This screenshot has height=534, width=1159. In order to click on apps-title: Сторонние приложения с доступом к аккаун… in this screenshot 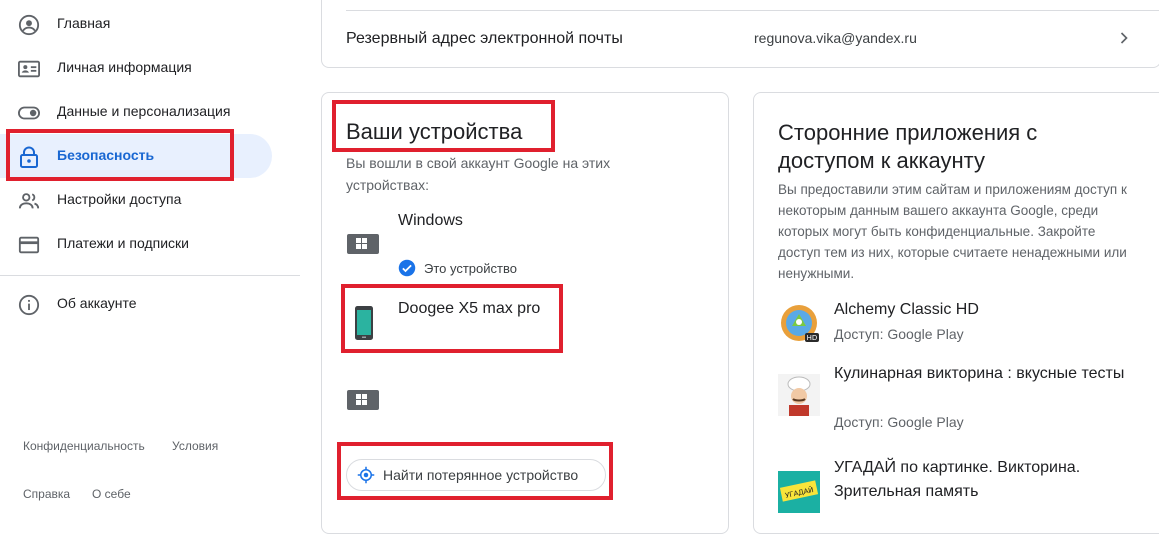, I will do `click(908, 146)`.